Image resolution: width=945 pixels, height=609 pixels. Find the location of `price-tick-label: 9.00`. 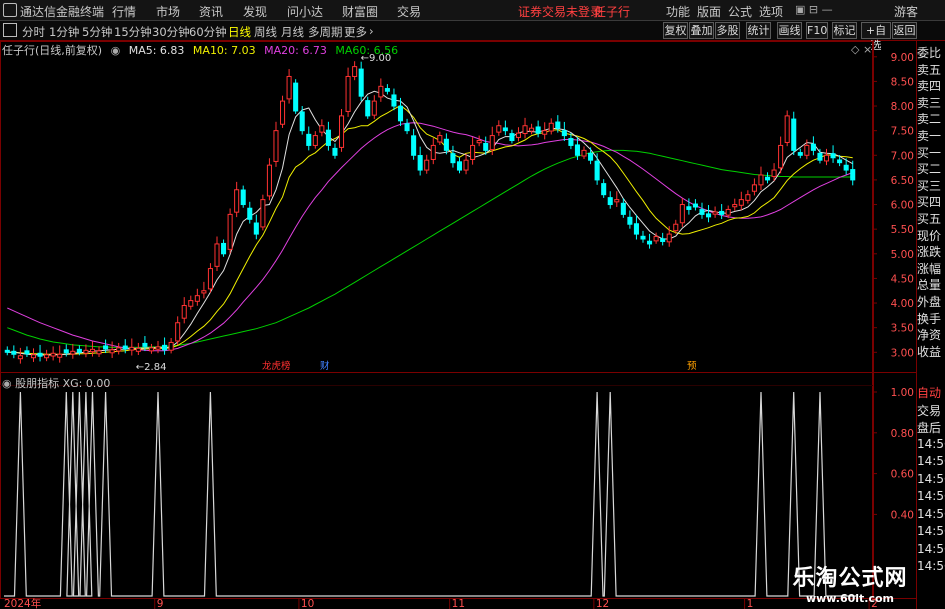

price-tick-label: 9.00 is located at coordinates (902, 58).